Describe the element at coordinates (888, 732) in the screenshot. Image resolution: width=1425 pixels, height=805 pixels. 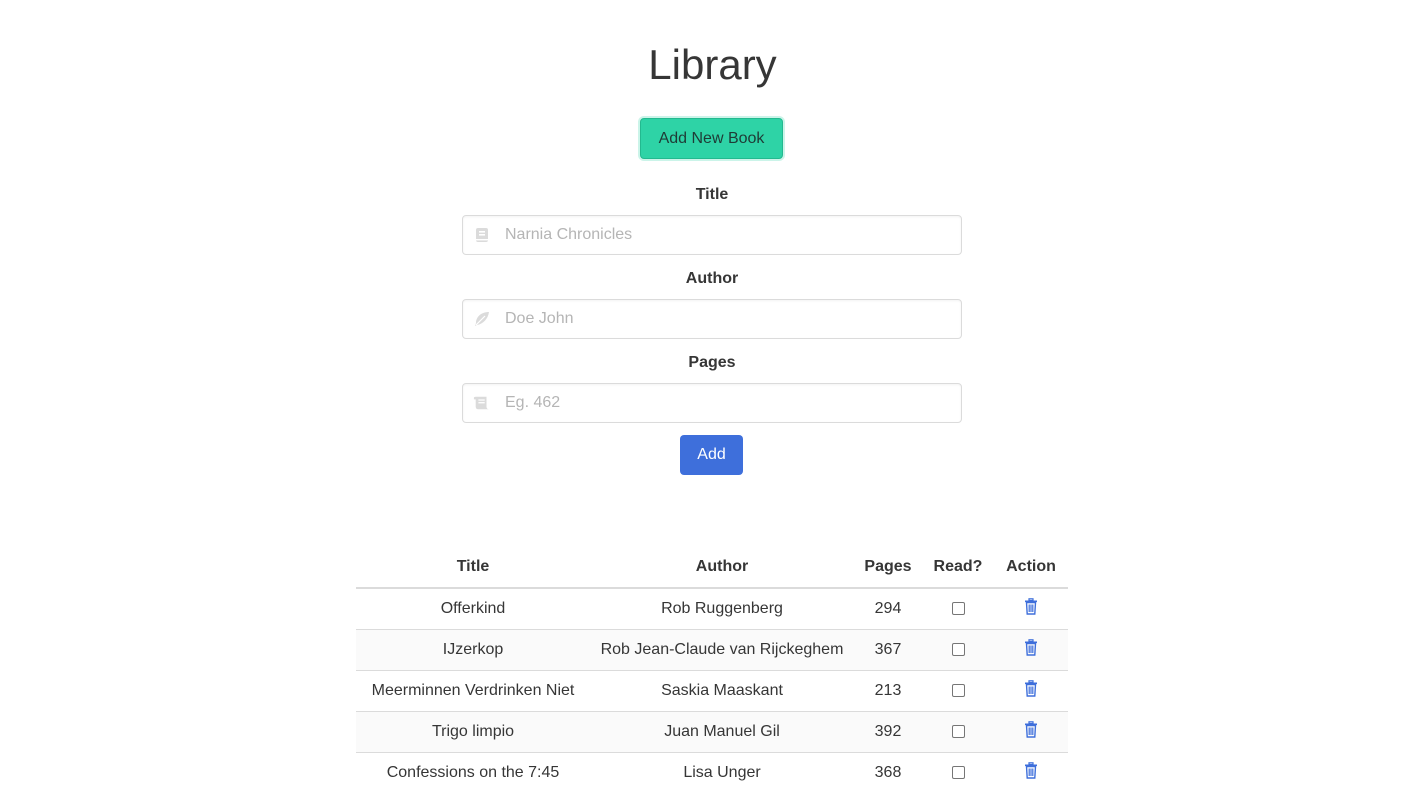
I see `book-pages: 392` at that location.